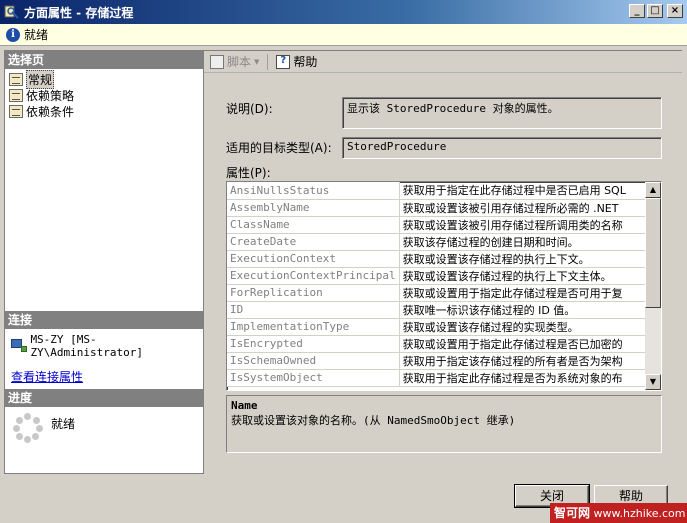  What do you see at coordinates (313, 361) in the screenshot?
I see `property-name: IsSchemaOwned` at bounding box center [313, 361].